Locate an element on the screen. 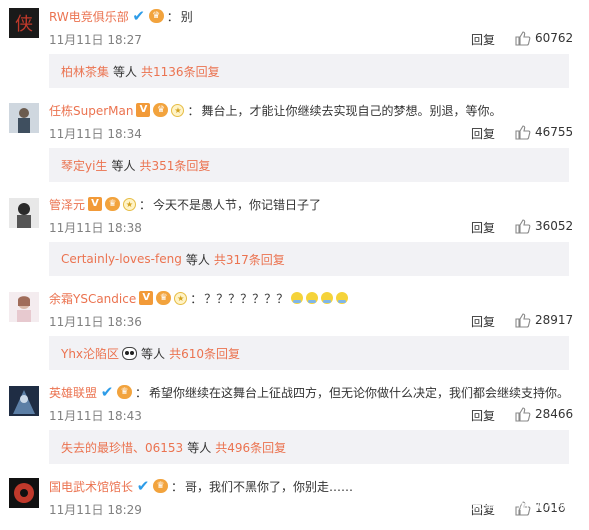 The height and width of the screenshot is (530, 589). svg-text: 侠 is located at coordinates (24, 24).